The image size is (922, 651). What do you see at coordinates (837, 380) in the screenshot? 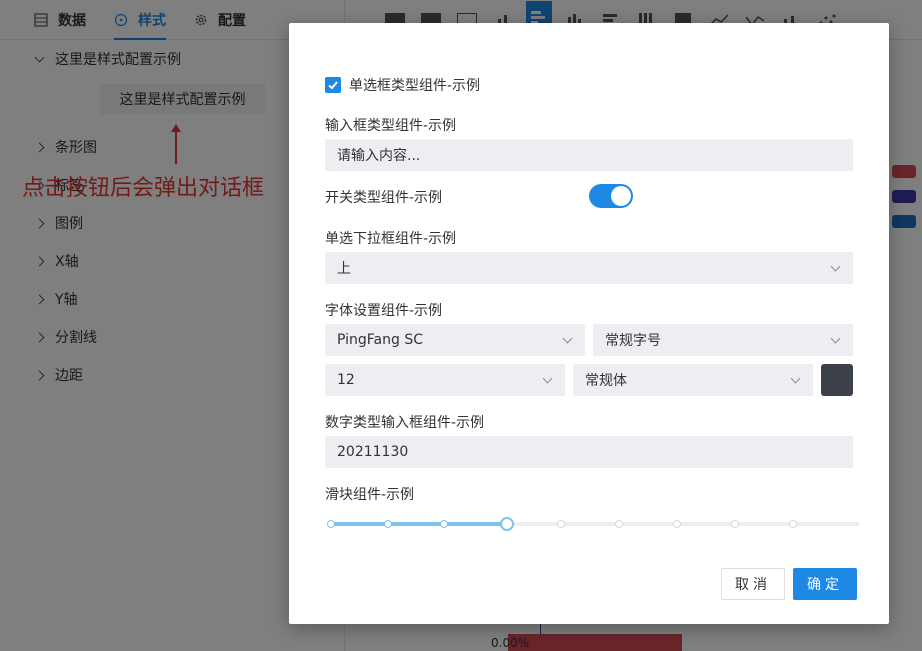
I see `font-color-picker` at bounding box center [837, 380].